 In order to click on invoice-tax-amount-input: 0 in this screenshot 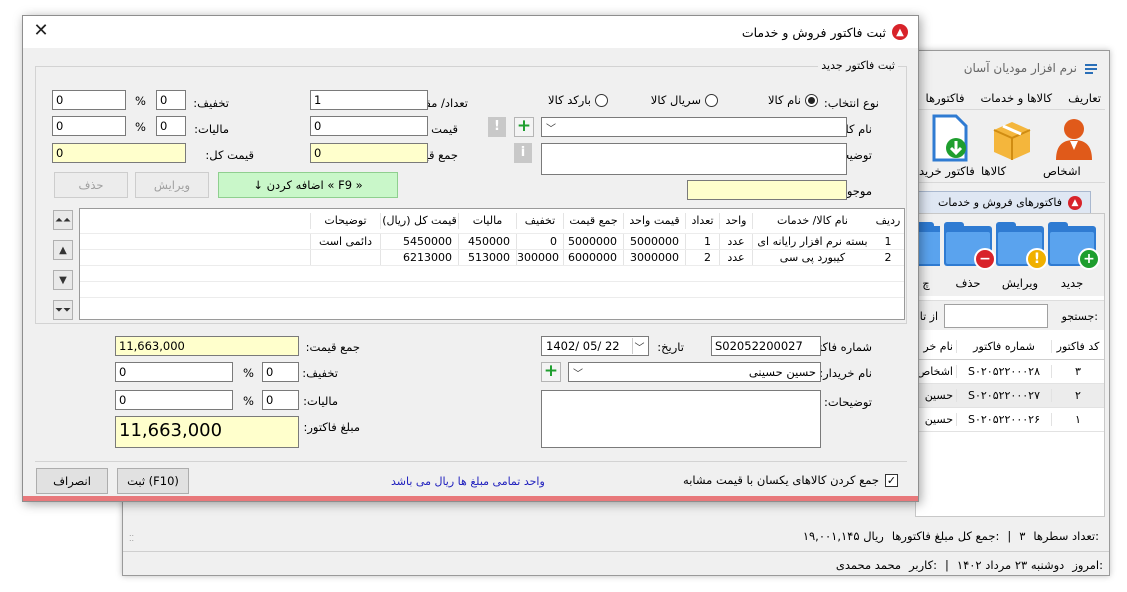, I will do `click(174, 400)`.